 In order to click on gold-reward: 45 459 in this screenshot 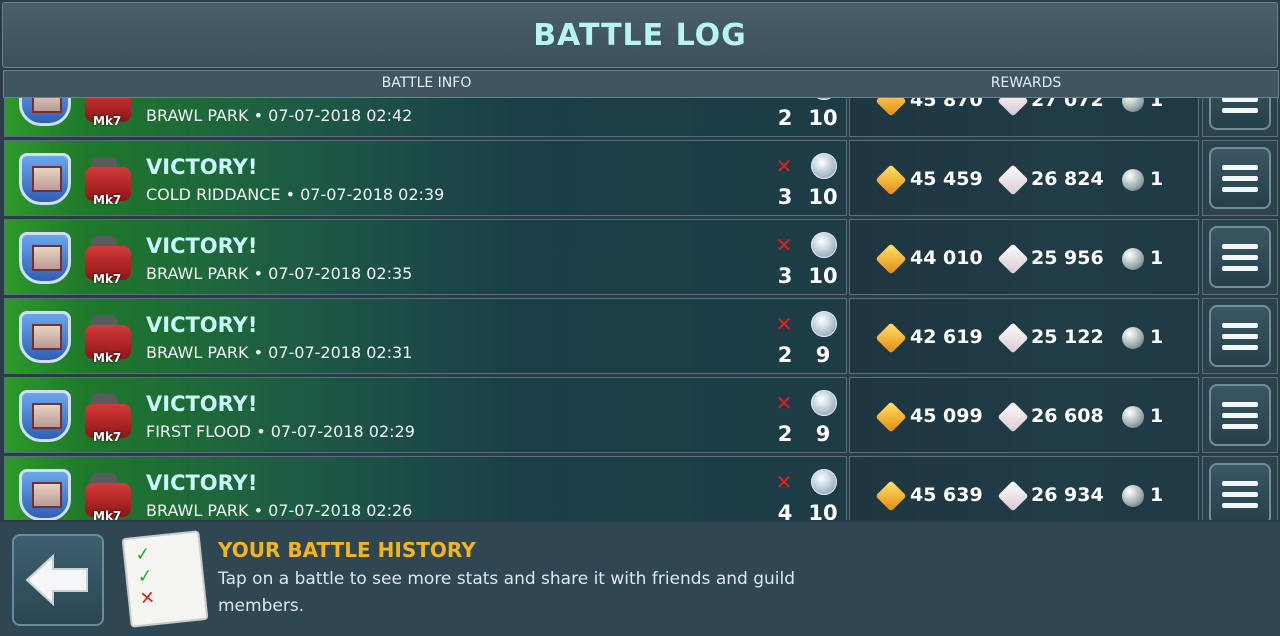, I will do `click(946, 179)`.